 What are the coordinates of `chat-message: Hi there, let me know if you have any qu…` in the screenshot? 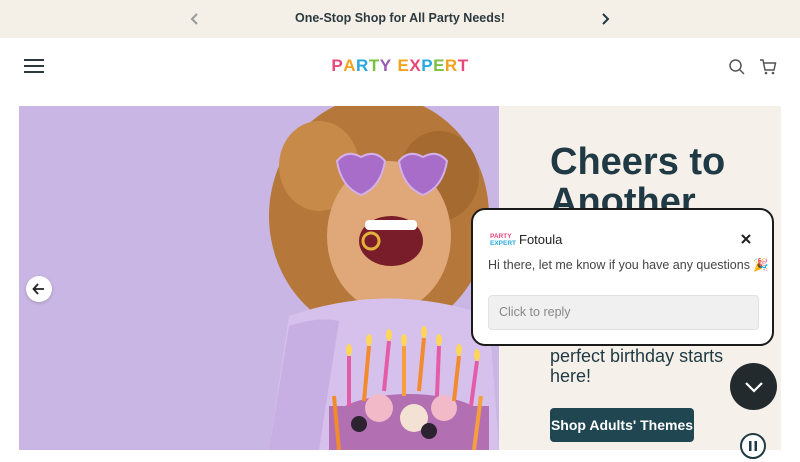 It's located at (628, 265).